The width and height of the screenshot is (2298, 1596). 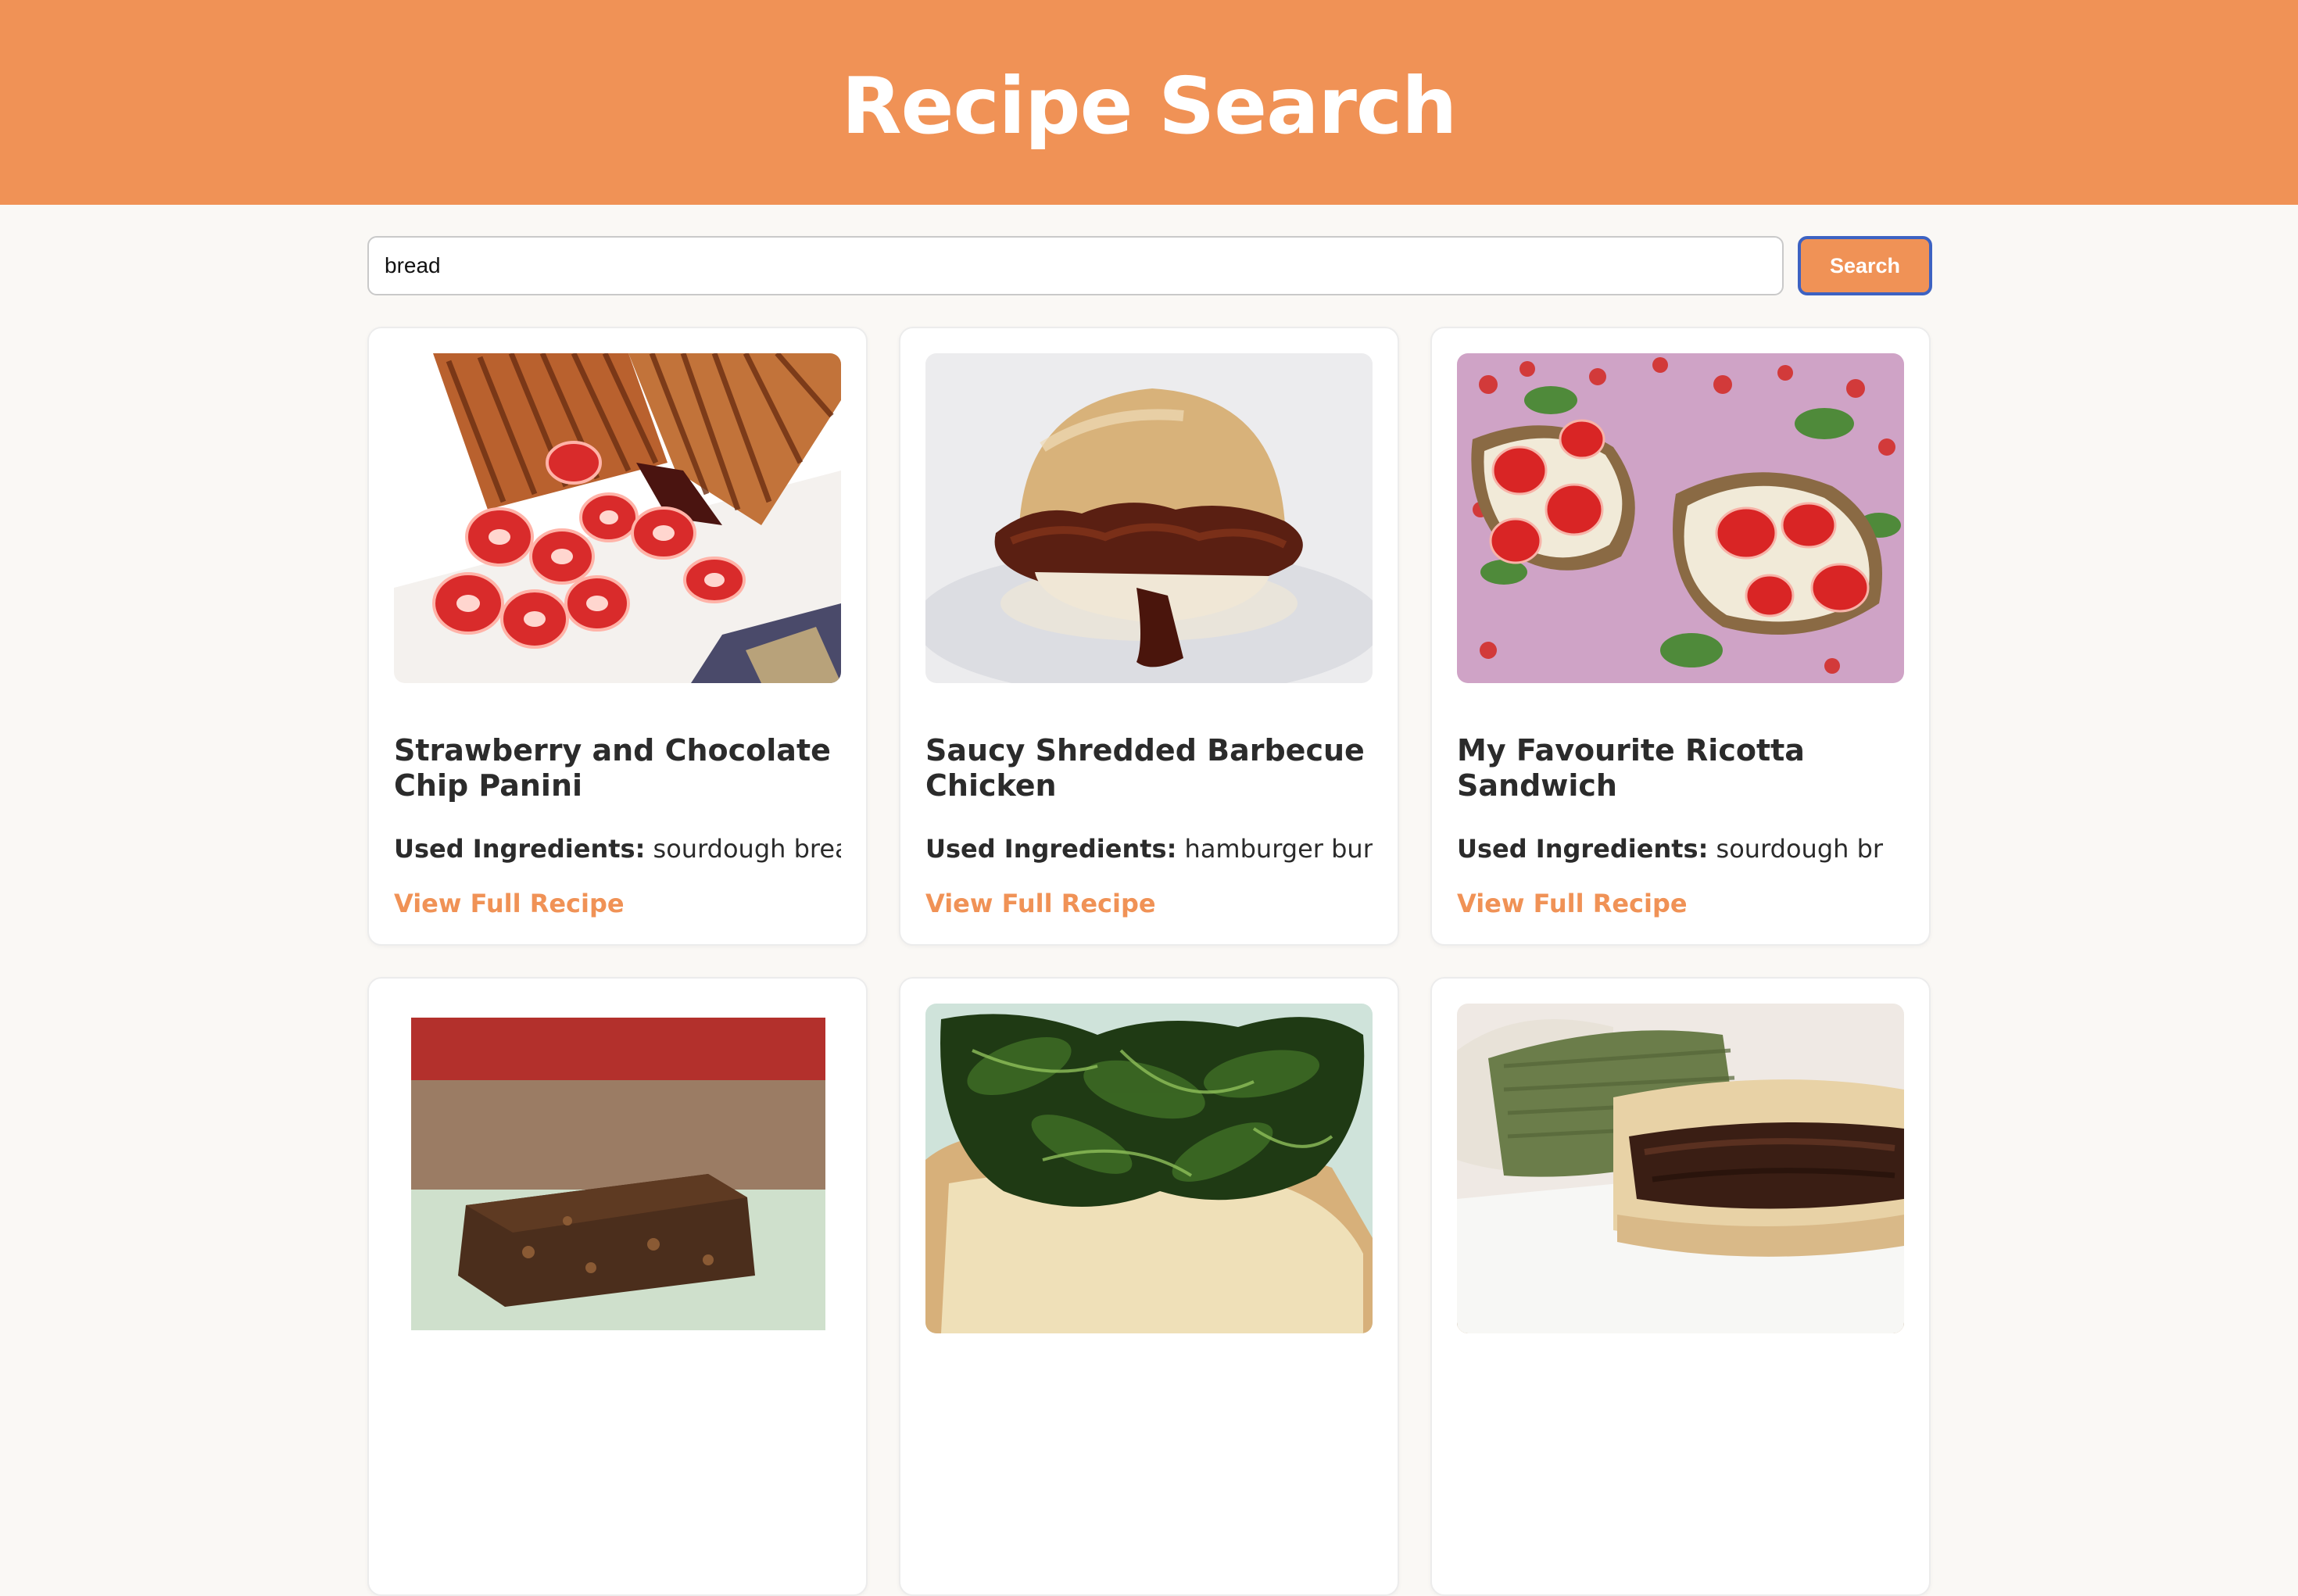 I want to click on panini-photo, so click(x=617, y=518).